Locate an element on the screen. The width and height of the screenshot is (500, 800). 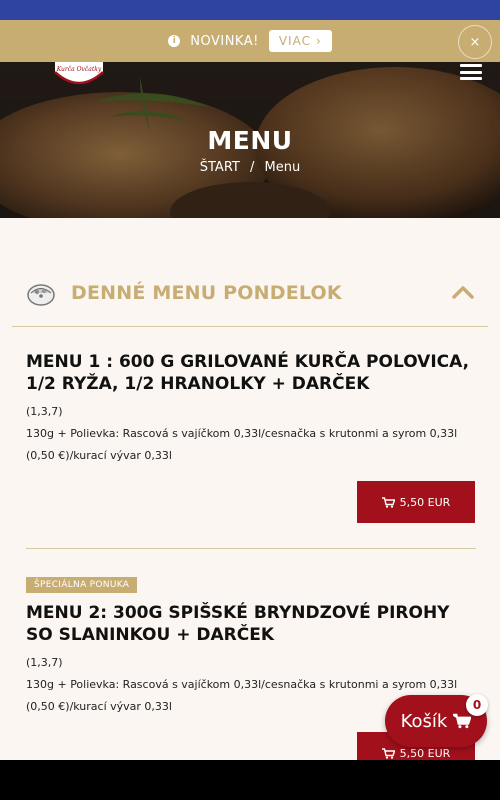
section-title: DENNÉ MENU PONDELOK is located at coordinates (206, 293).